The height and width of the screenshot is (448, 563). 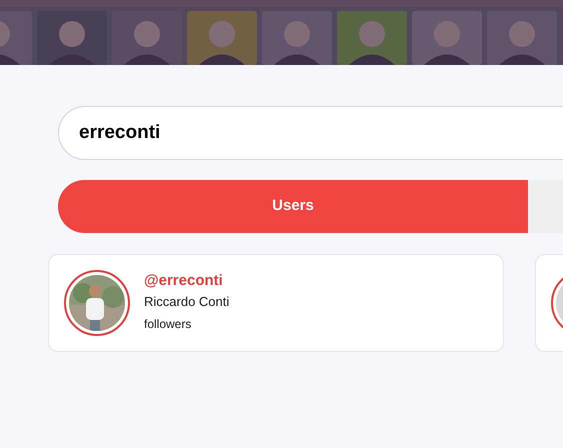 What do you see at coordinates (187, 302) in the screenshot?
I see `full-name: Riccardo Conti` at bounding box center [187, 302].